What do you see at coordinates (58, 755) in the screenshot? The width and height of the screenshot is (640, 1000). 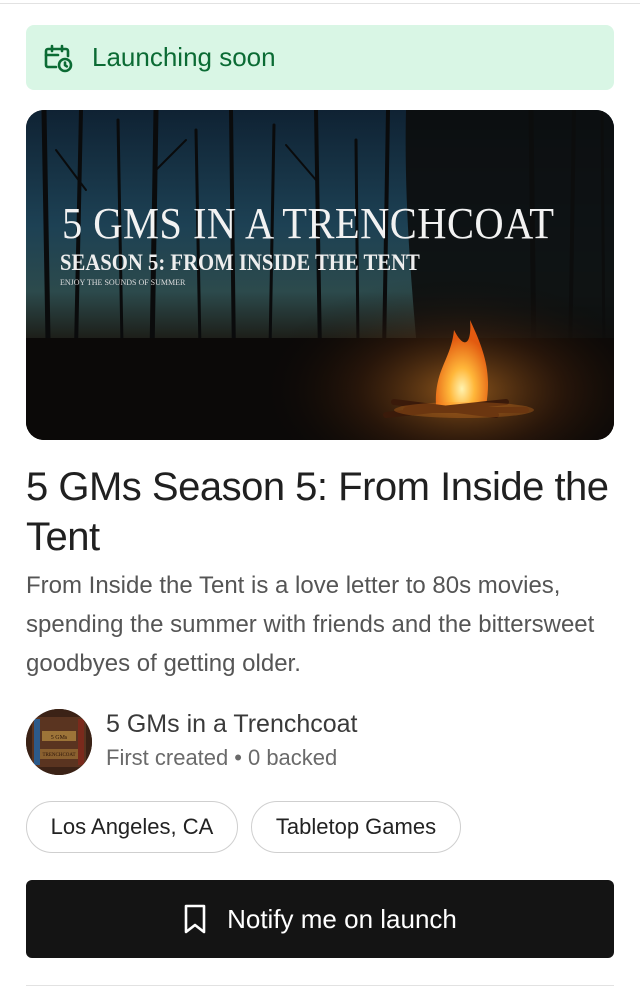 I see `avatar-text-bottom: TRENCHCOAT` at bounding box center [58, 755].